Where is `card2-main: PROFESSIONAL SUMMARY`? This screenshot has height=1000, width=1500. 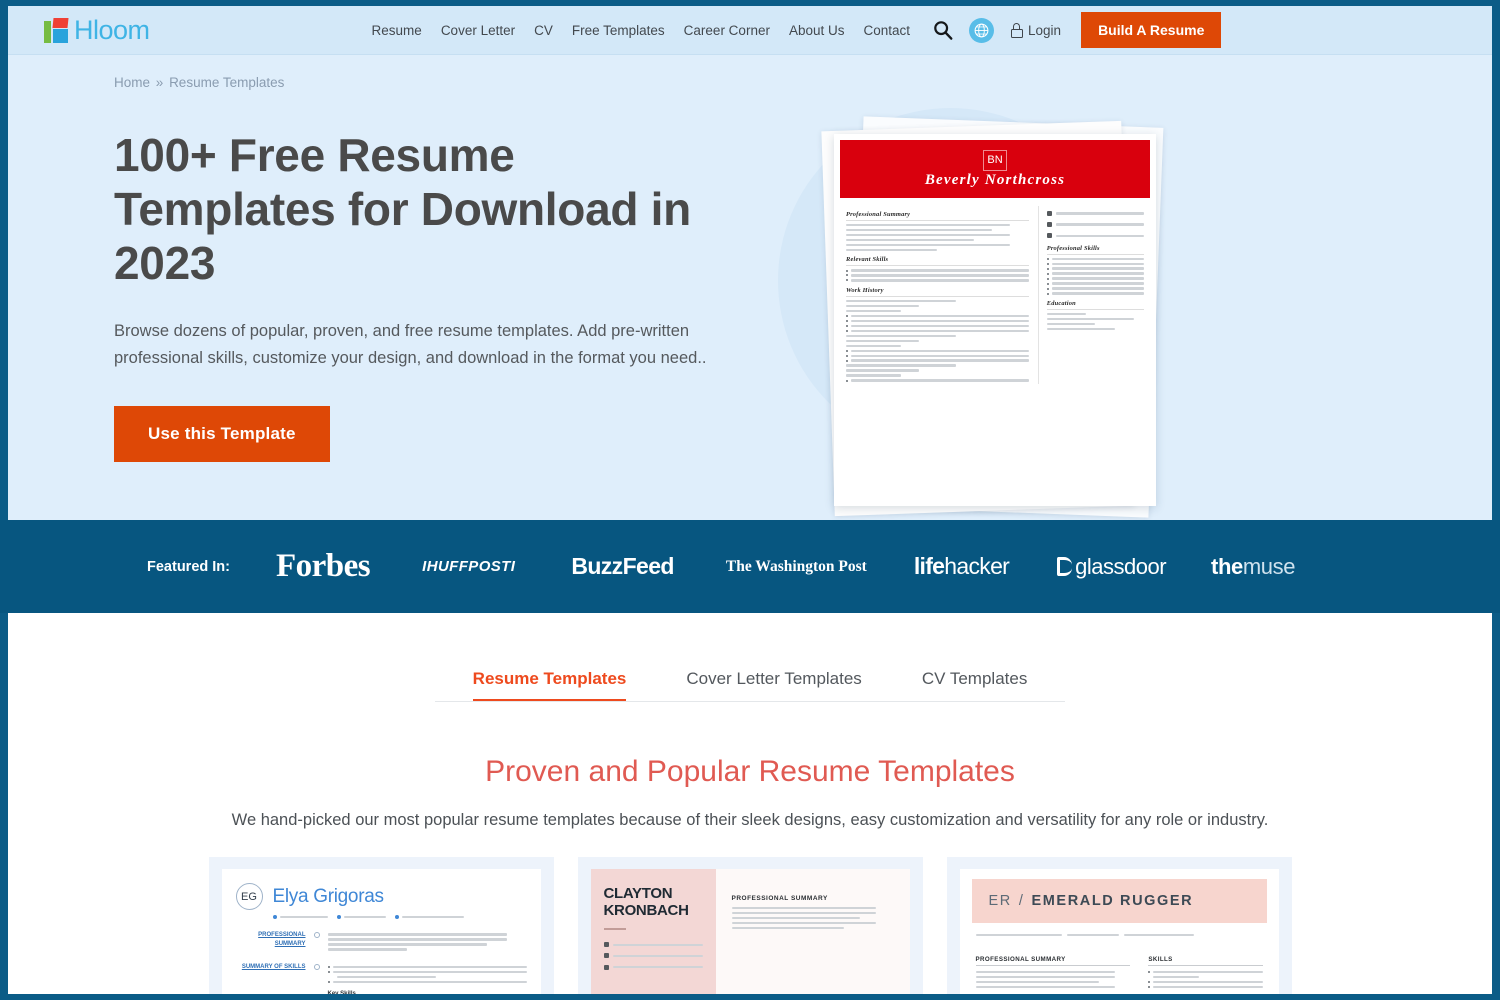 card2-main: PROFESSIONAL SUMMARY is located at coordinates (812, 931).